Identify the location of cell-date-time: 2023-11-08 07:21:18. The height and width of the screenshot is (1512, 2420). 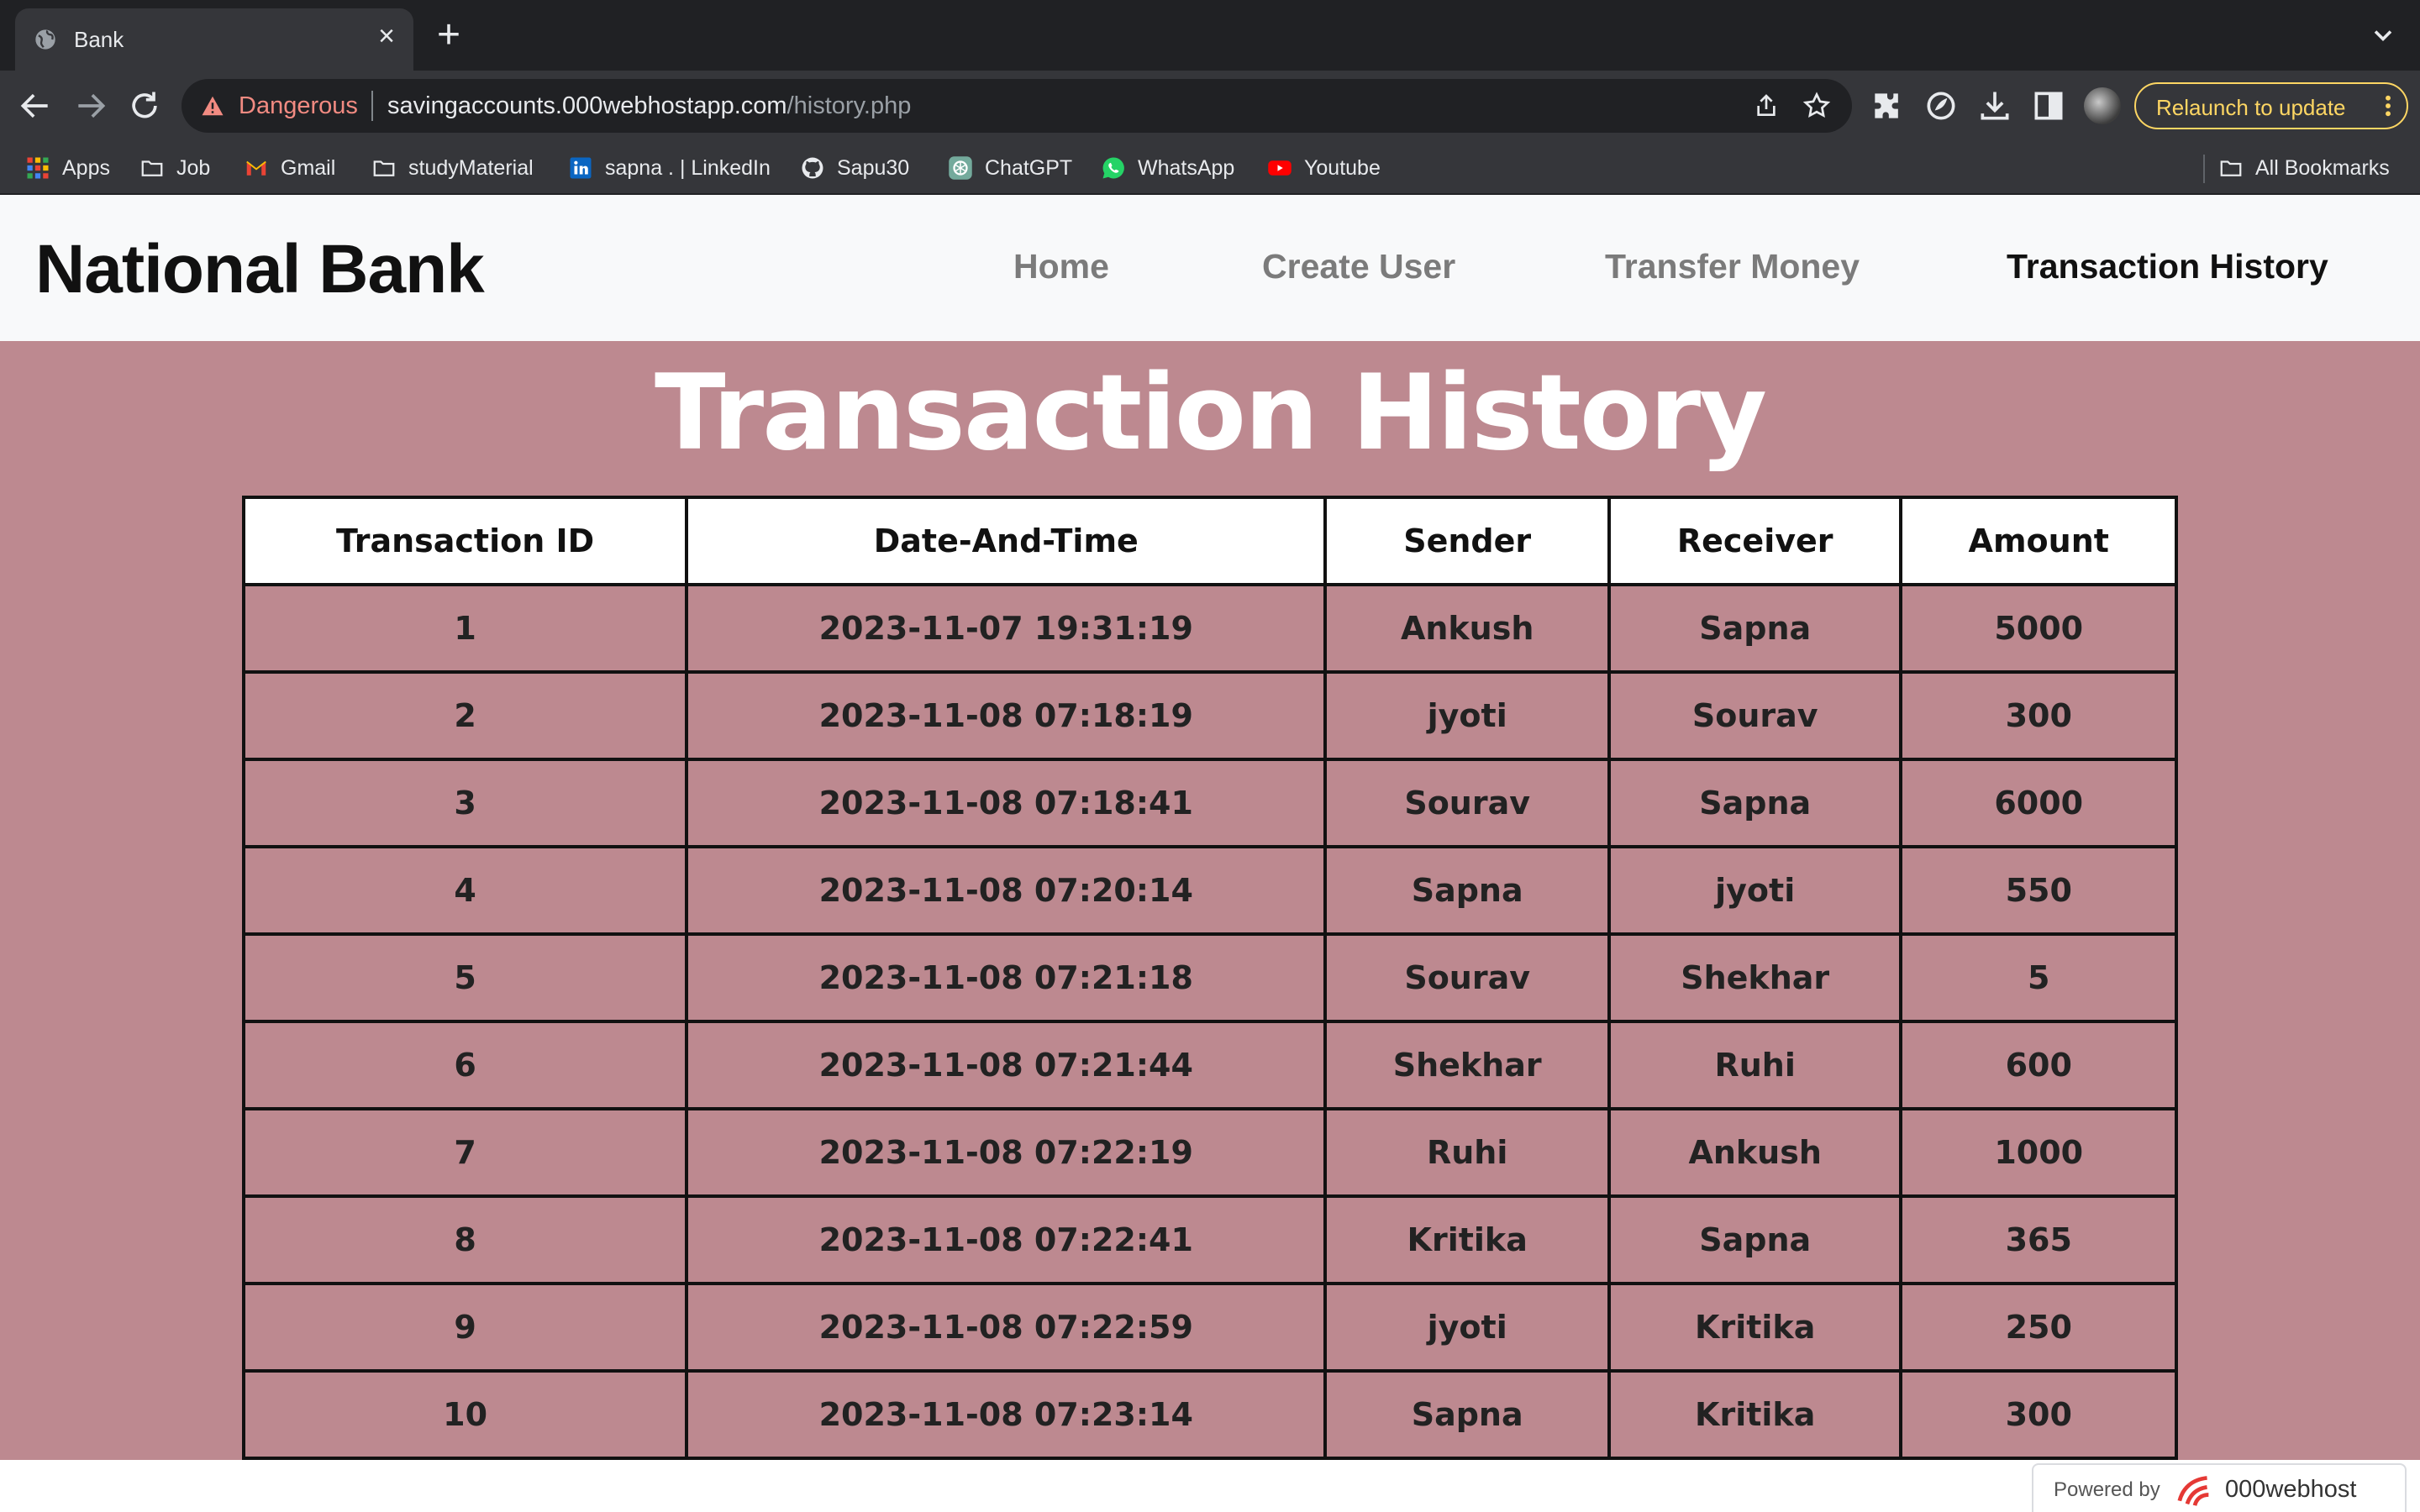
(1006, 977).